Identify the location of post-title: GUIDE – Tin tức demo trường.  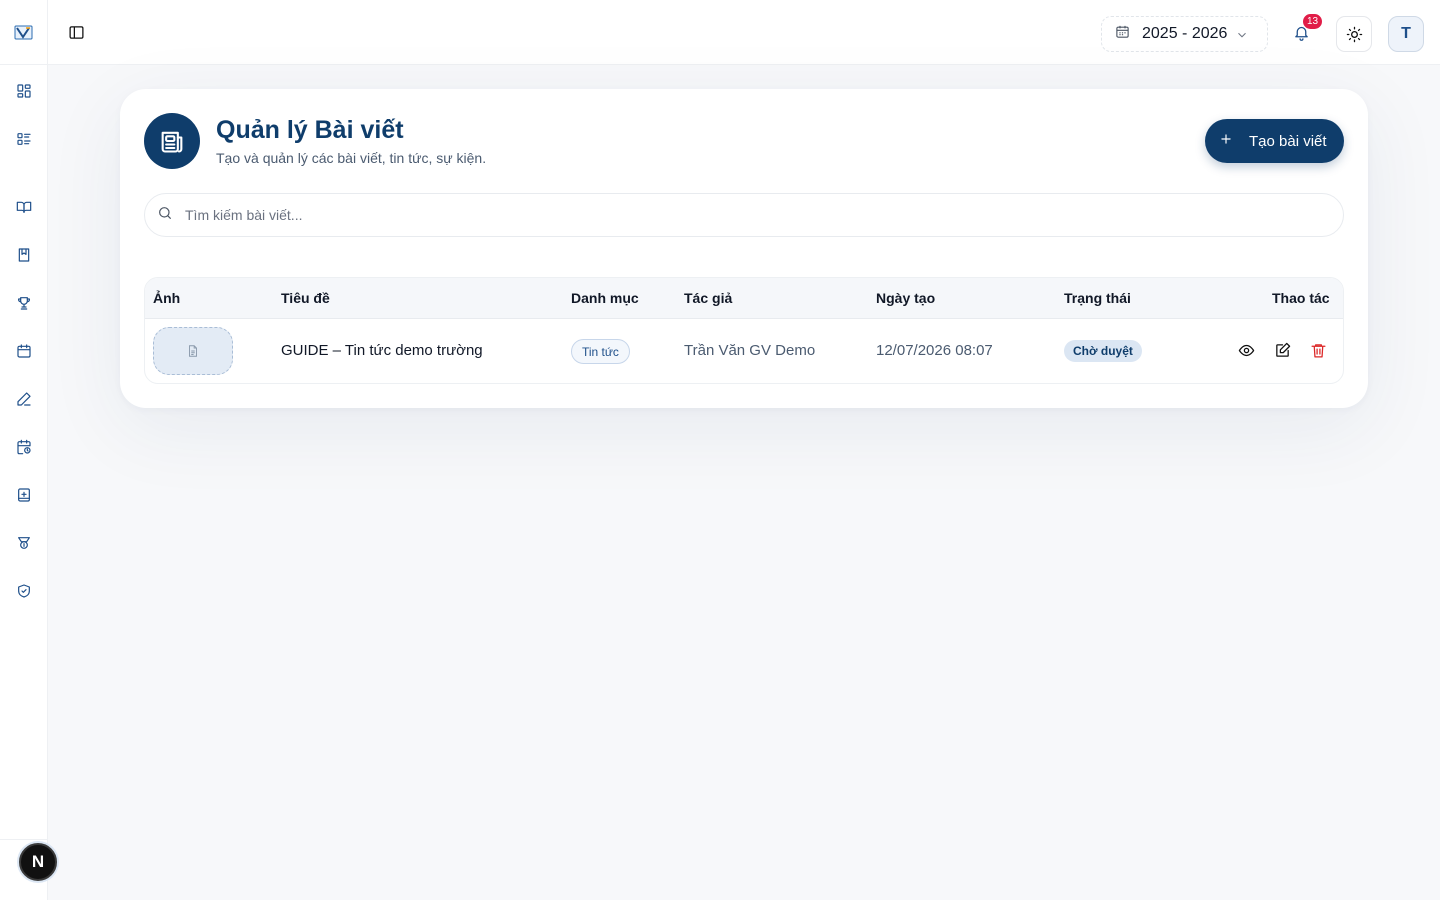
(382, 350).